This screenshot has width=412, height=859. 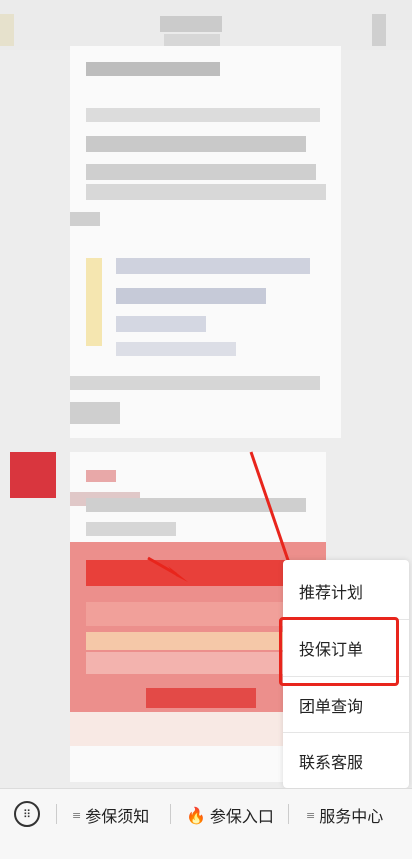 I want to click on menu-button-label: 服务中心, so click(x=351, y=816).